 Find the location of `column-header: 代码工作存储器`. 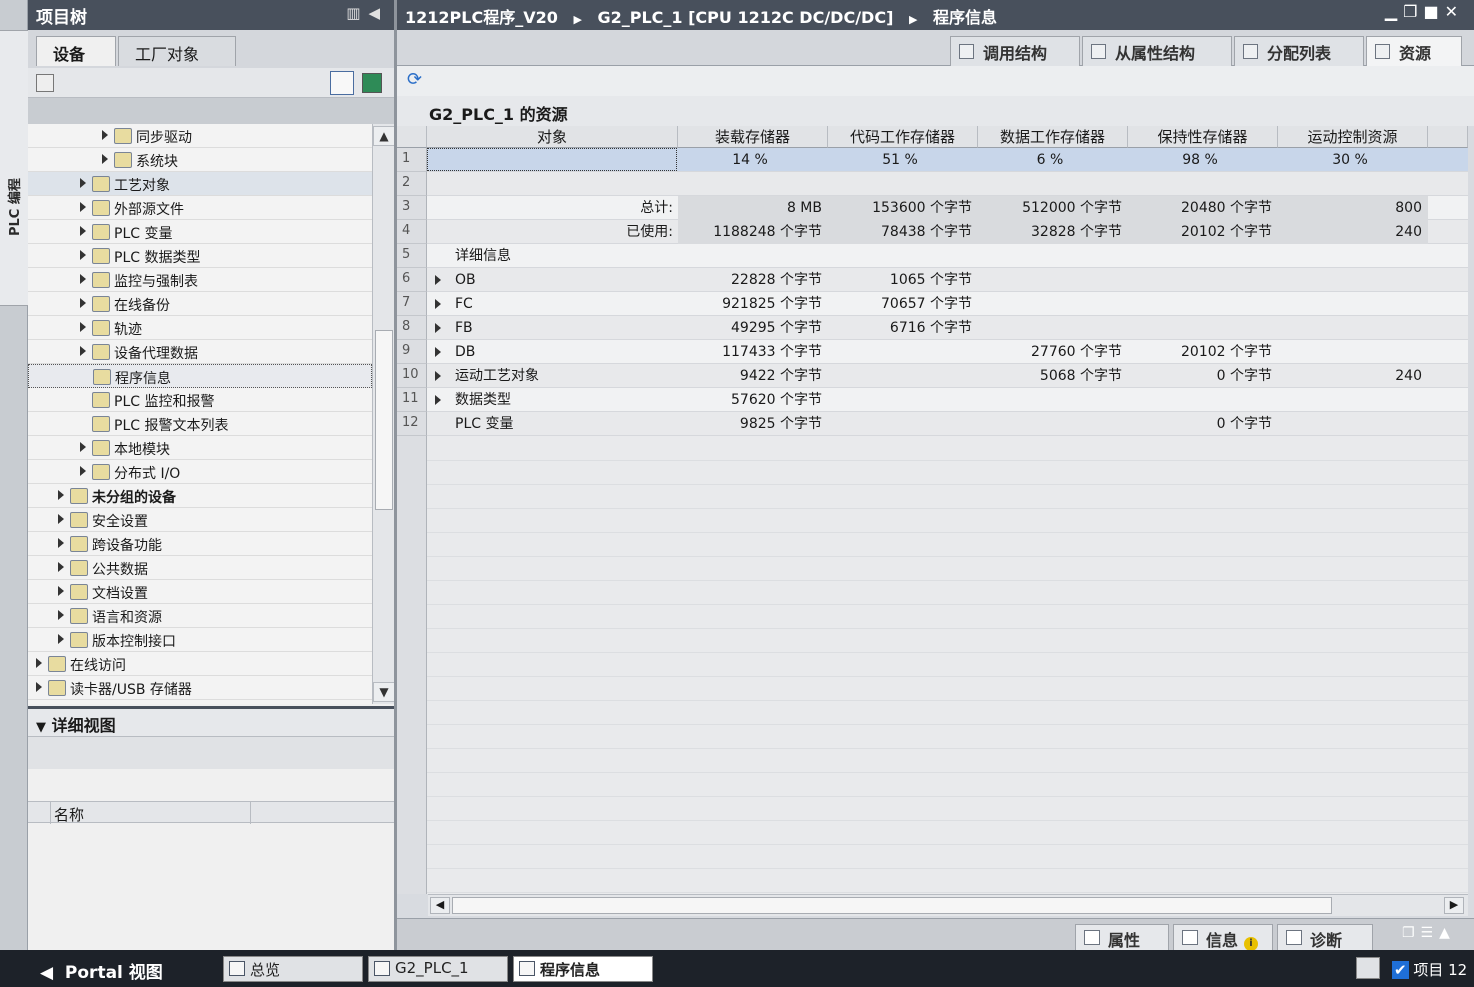

column-header: 代码工作存储器 is located at coordinates (903, 137).